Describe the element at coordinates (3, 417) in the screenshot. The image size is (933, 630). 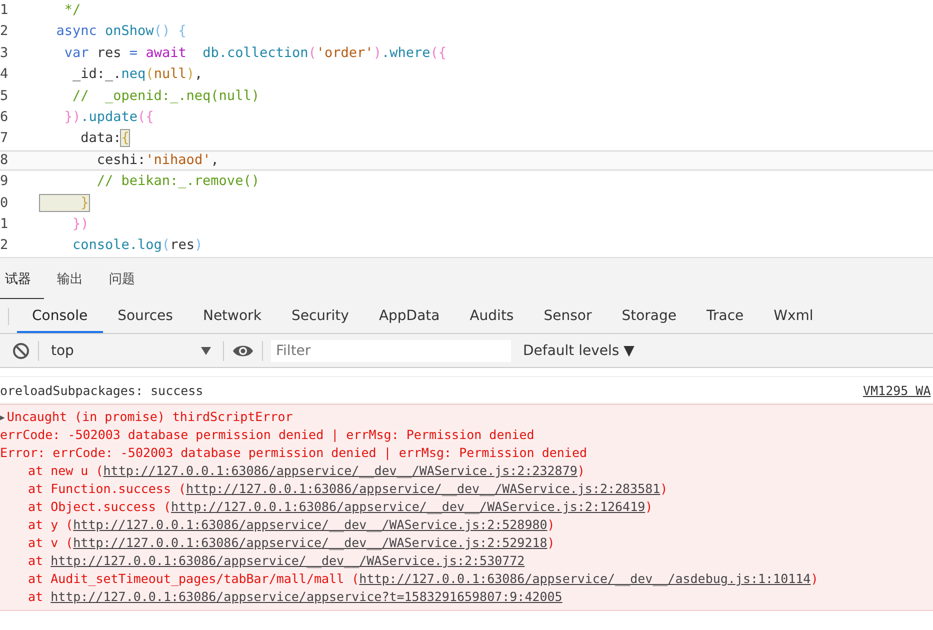
I see `expand-arrow: ▶` at that location.